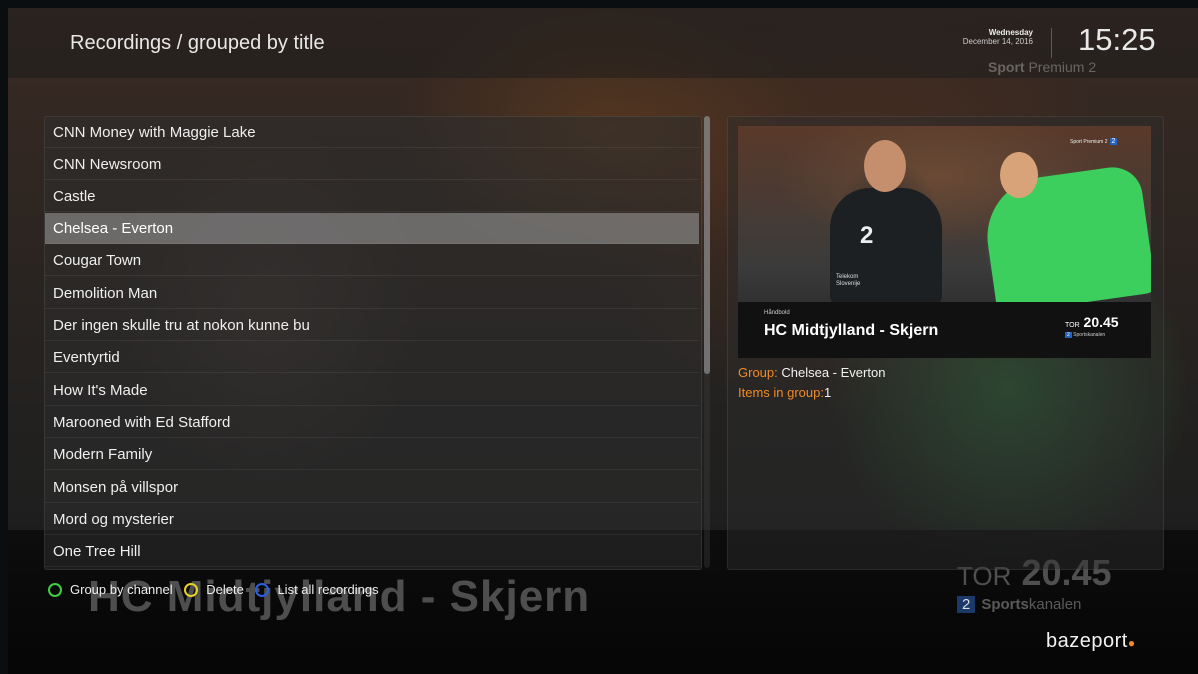  What do you see at coordinates (372, 293) in the screenshot?
I see `list-item: Demolition Man` at bounding box center [372, 293].